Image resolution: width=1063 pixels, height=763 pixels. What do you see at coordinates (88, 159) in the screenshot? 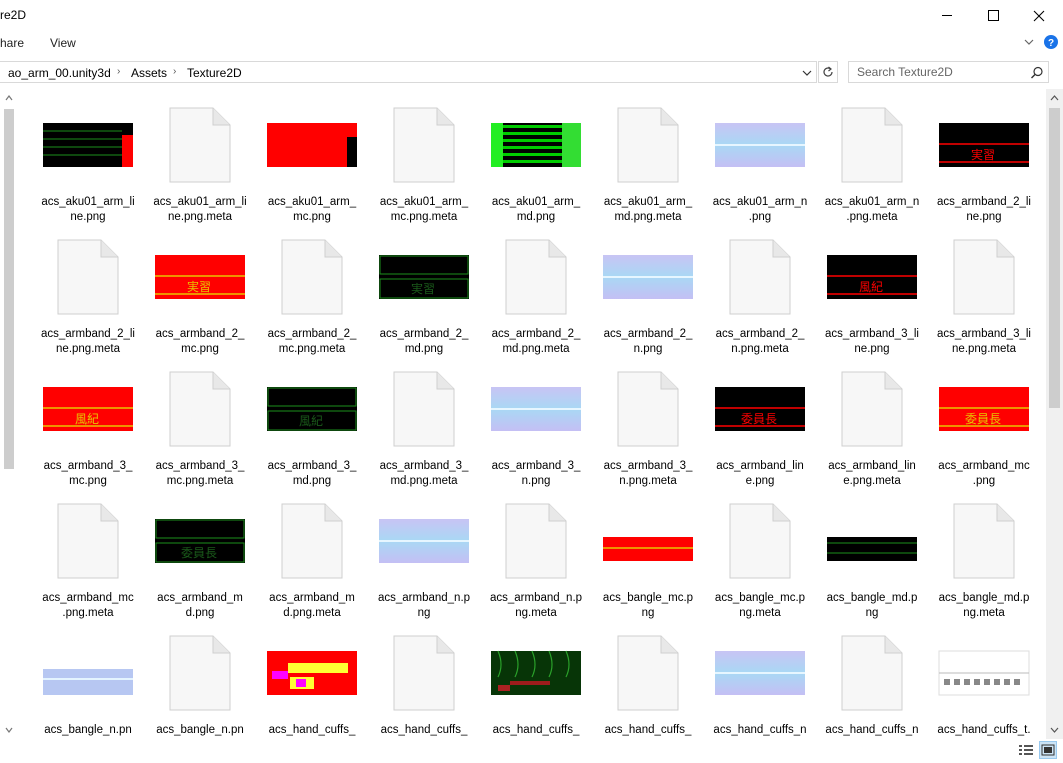
I see `file-item: acs_aku01_arm_li ne.png` at bounding box center [88, 159].